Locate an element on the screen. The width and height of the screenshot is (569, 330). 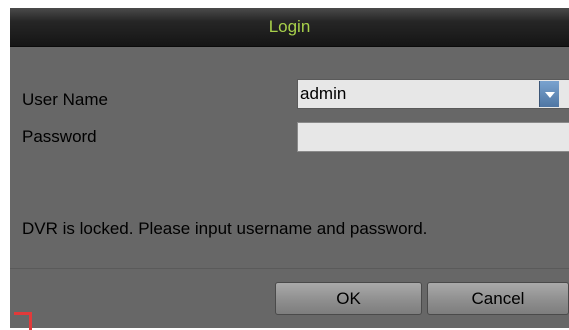
dialog-divider is located at coordinates (289, 268).